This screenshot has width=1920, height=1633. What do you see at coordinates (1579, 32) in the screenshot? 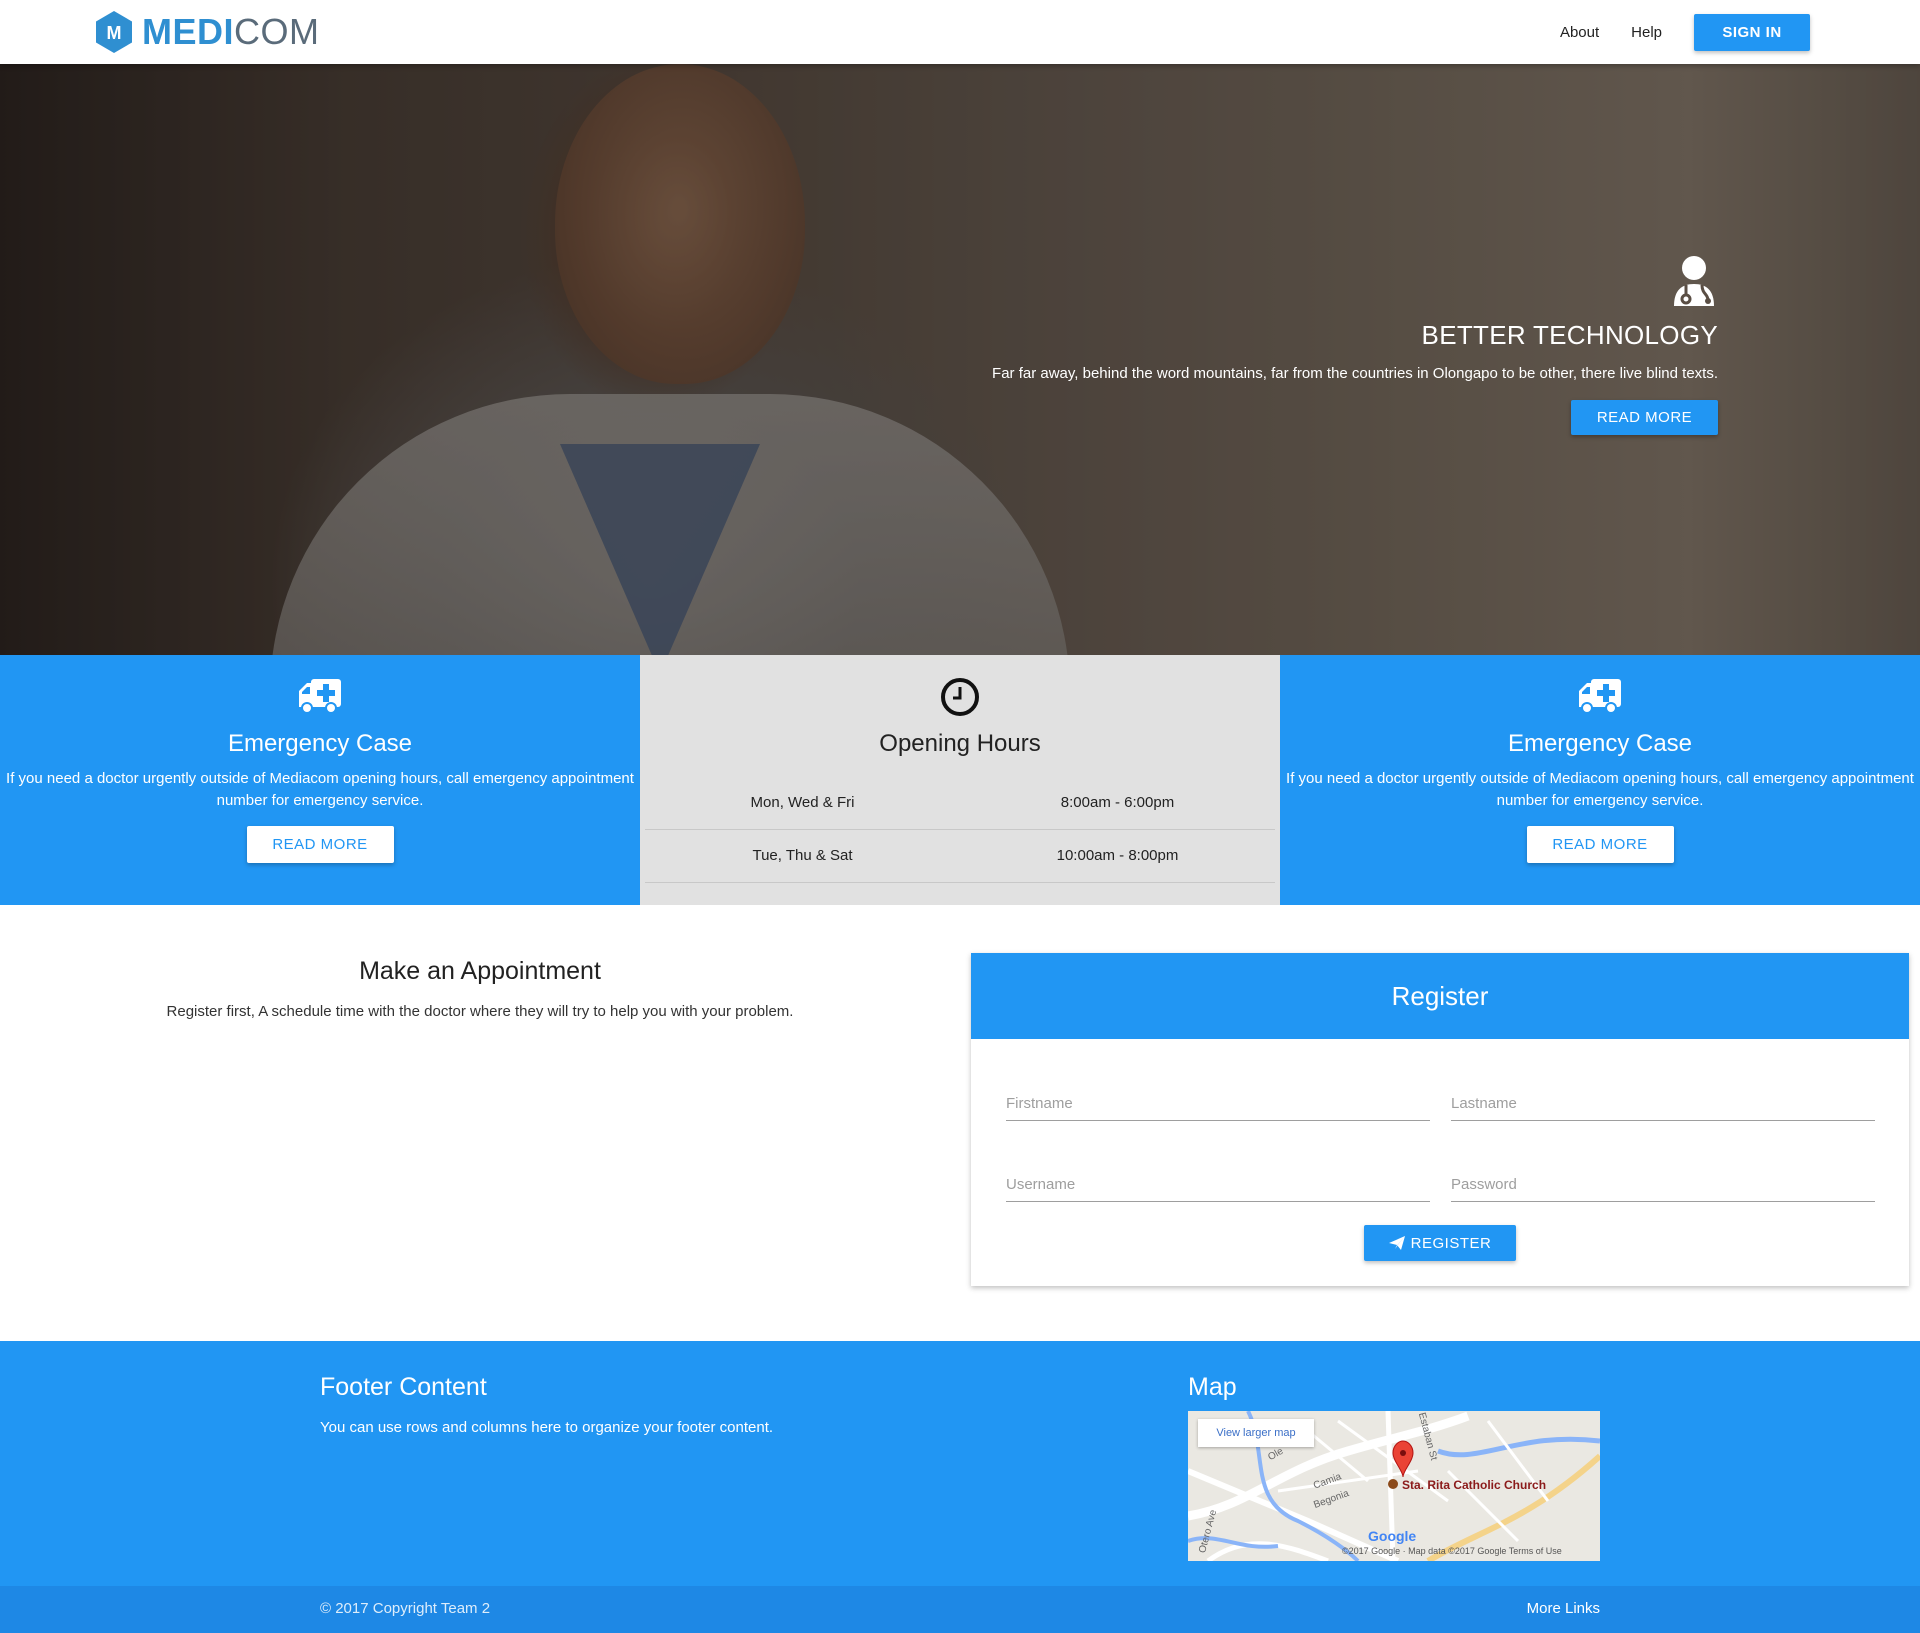
I see `nav-link-about: About` at bounding box center [1579, 32].